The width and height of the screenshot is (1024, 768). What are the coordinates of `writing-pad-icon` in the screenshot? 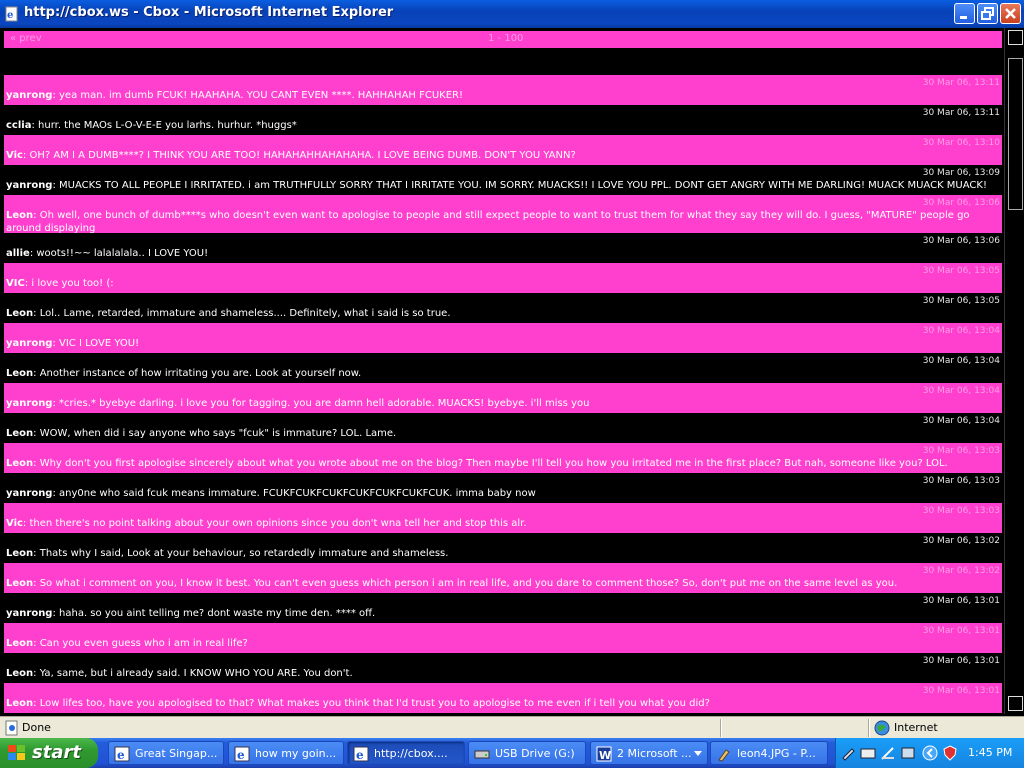 It's located at (888, 753).